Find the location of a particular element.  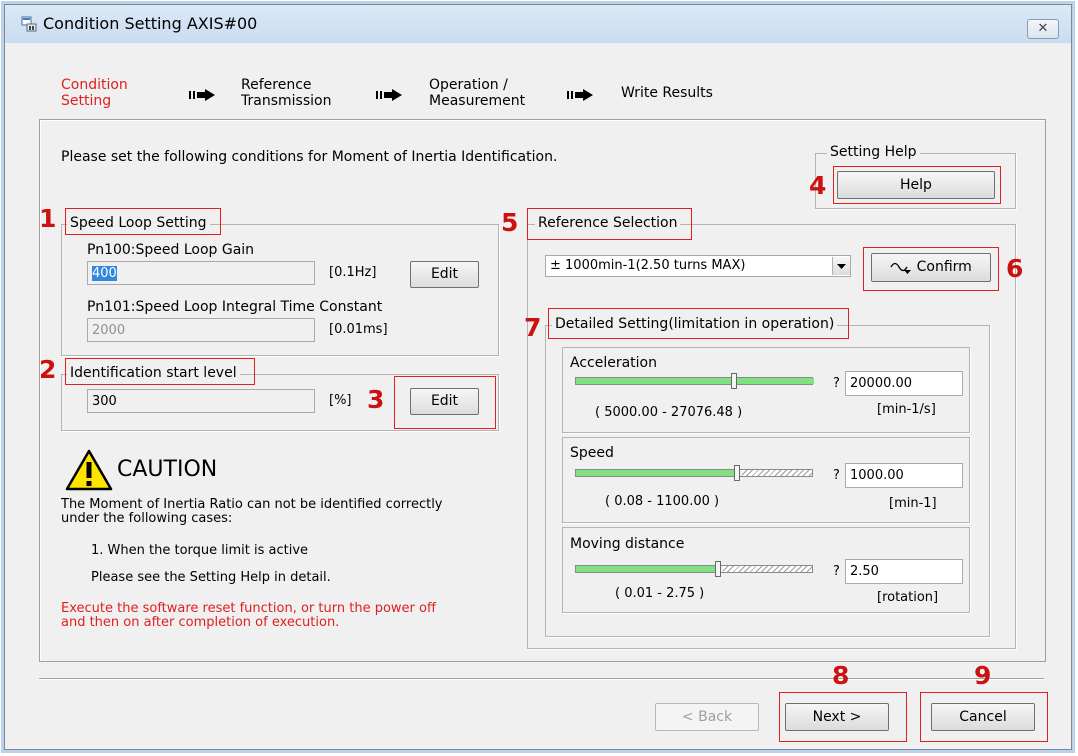

speed-loop-gain-unit: [0.1Hz] is located at coordinates (353, 272).